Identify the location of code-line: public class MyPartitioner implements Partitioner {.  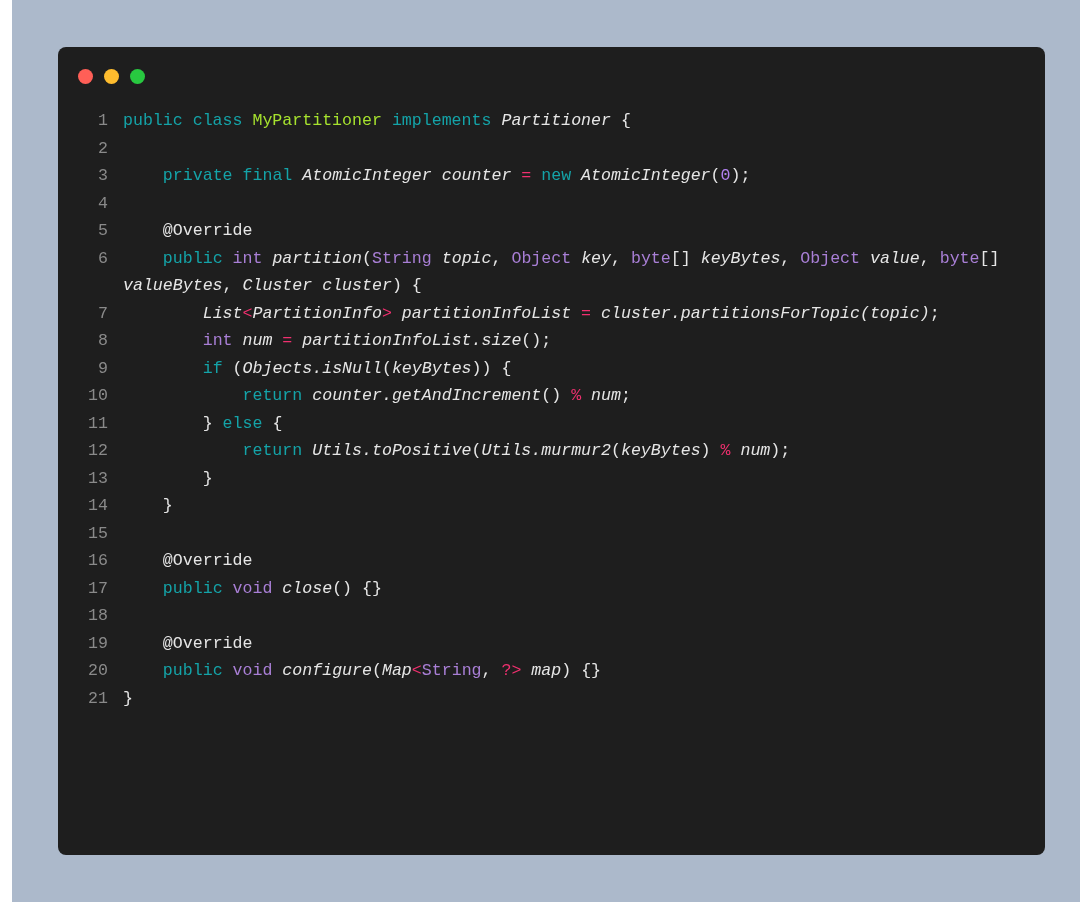
(377, 120).